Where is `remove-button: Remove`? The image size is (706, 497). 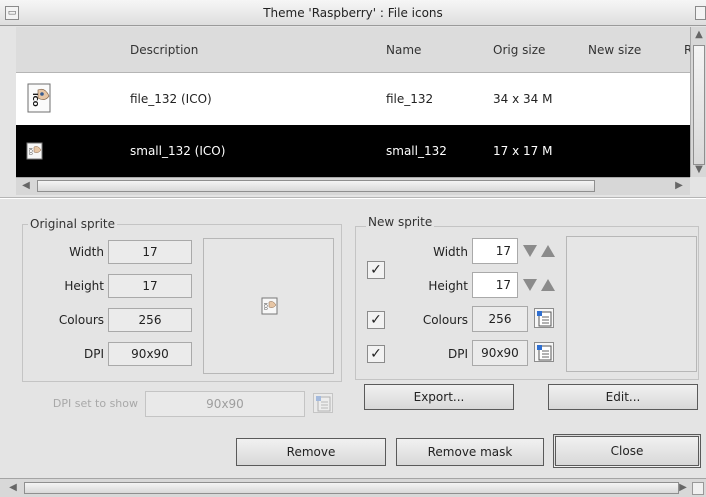 remove-button: Remove is located at coordinates (311, 452).